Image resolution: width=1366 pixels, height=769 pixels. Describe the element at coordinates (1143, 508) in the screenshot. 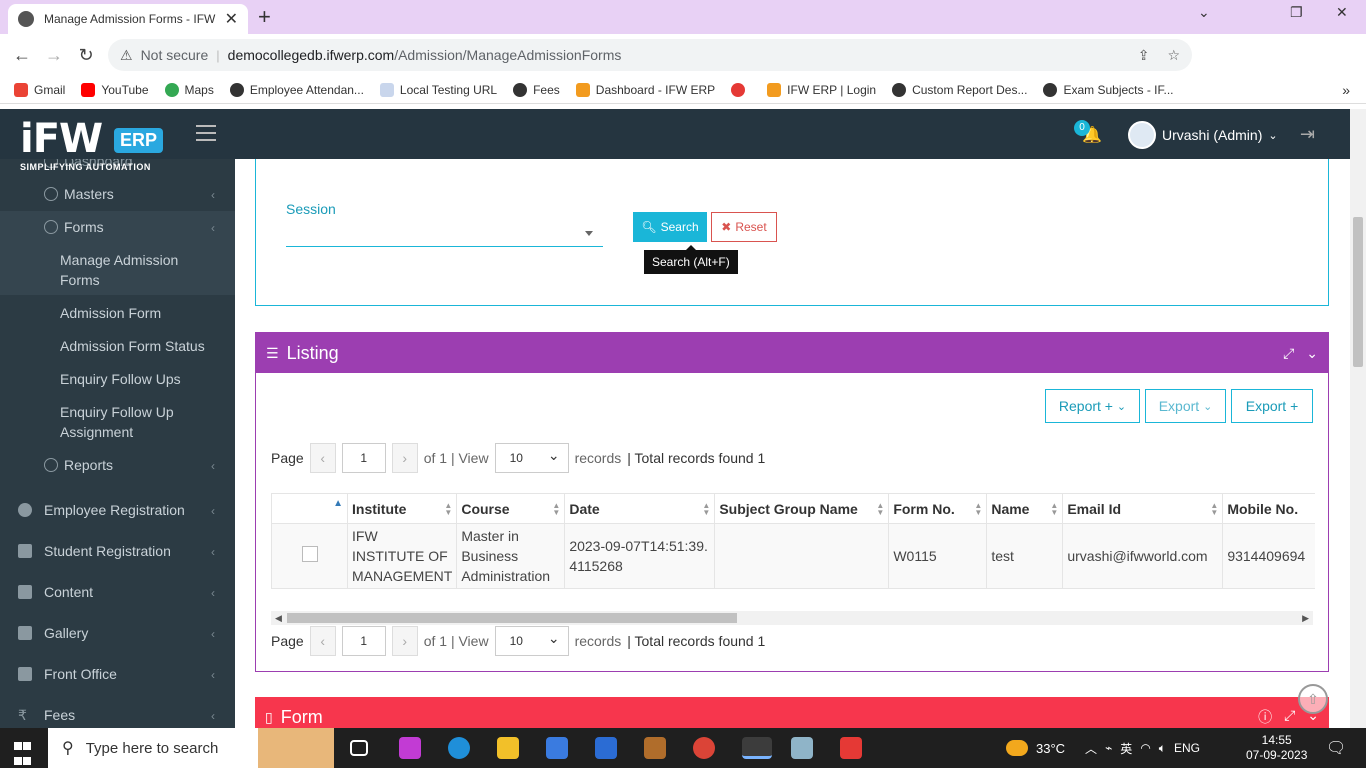

I see `col-email: Email Id ▲ ▼` at that location.